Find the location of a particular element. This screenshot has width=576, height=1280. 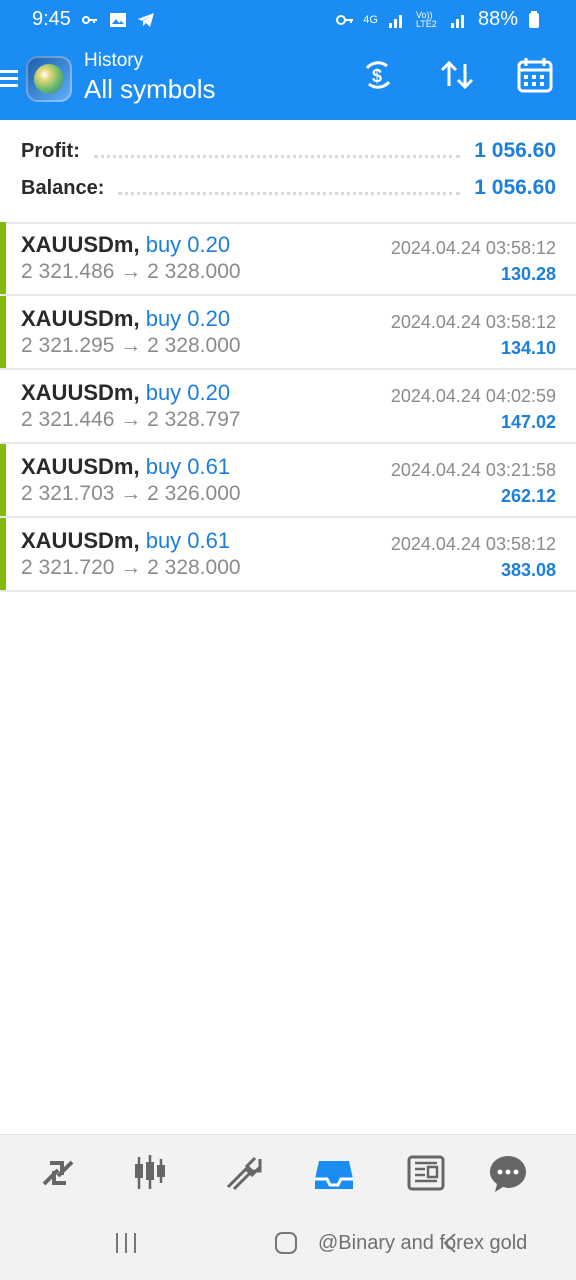

battery-percent: 88% is located at coordinates (497, 19).